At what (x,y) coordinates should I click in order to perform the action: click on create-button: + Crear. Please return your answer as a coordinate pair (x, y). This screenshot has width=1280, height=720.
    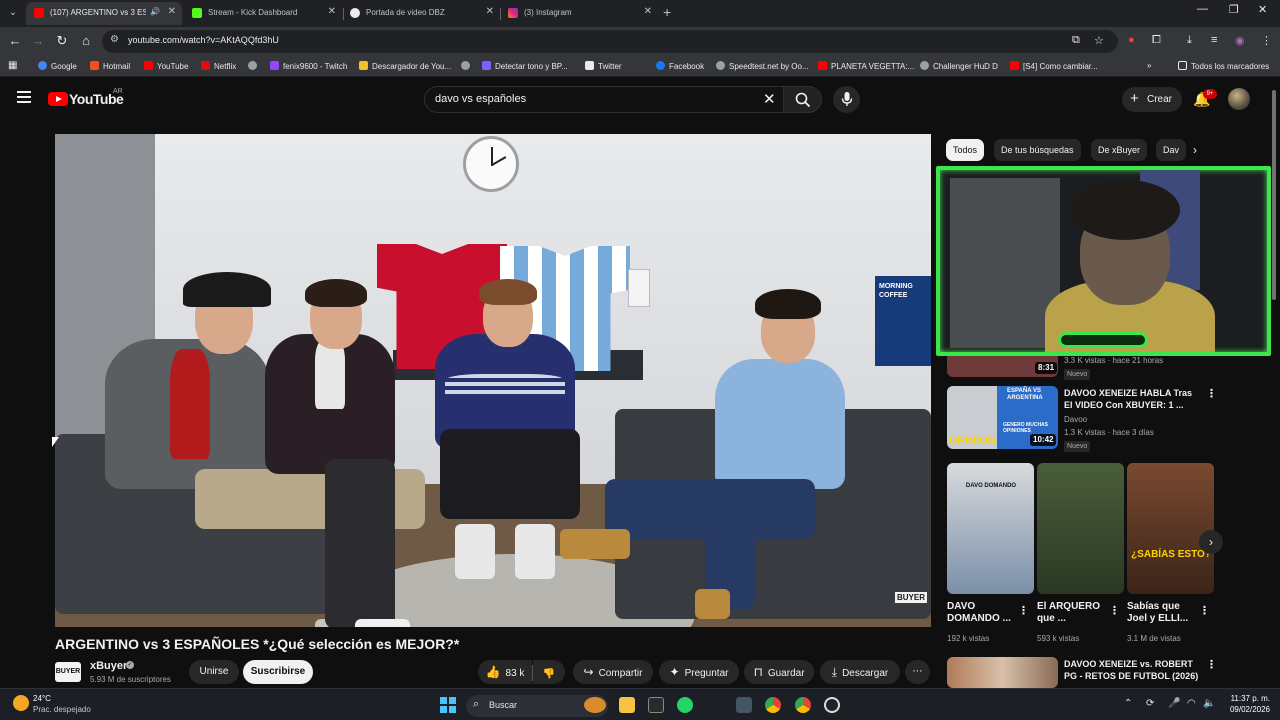
    Looking at the image, I should click on (1152, 99).